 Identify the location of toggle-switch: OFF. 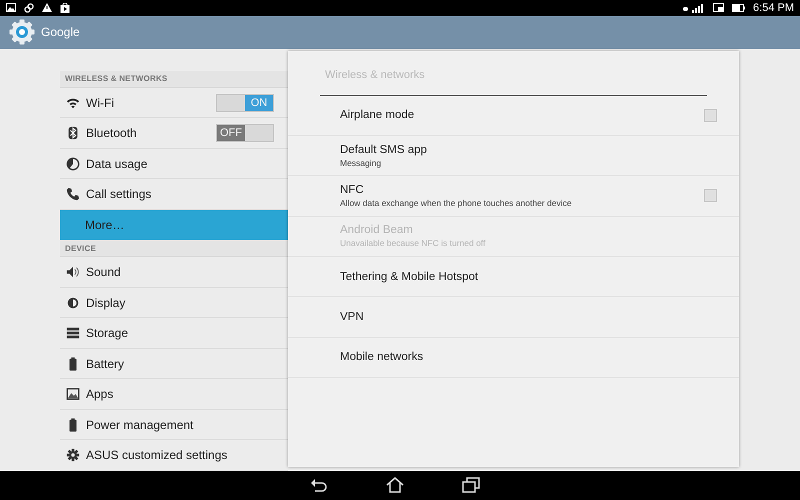
(245, 133).